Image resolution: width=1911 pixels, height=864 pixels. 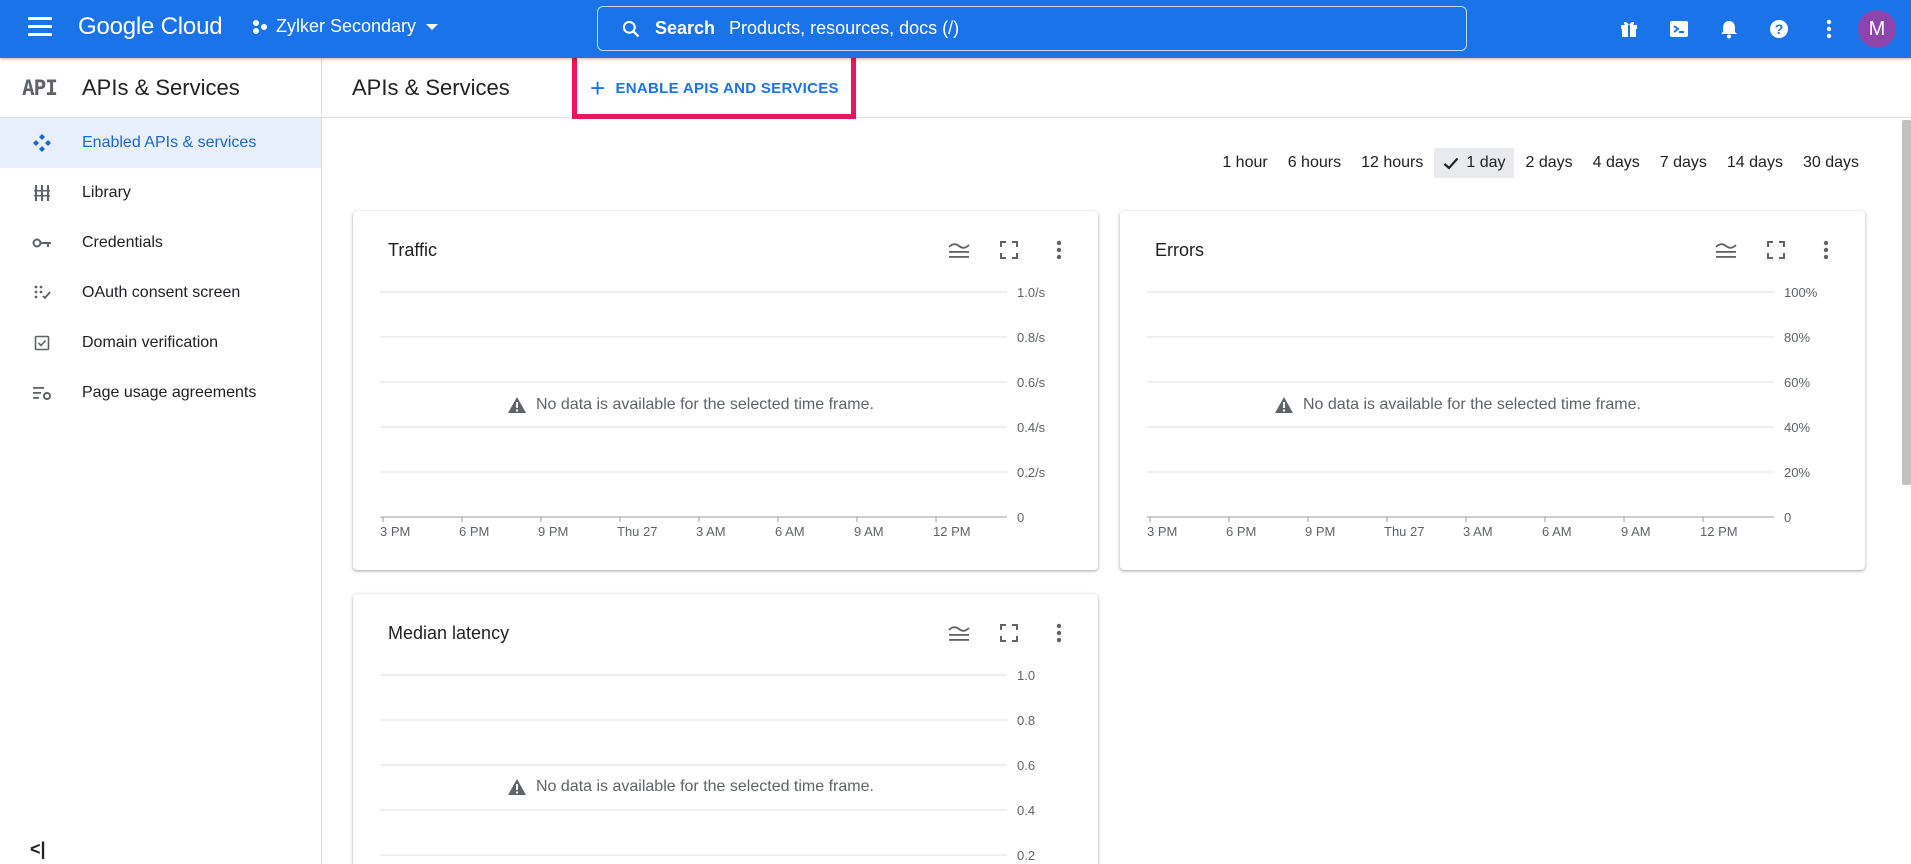 I want to click on sidebar-item-label: Credentials, so click(x=122, y=242).